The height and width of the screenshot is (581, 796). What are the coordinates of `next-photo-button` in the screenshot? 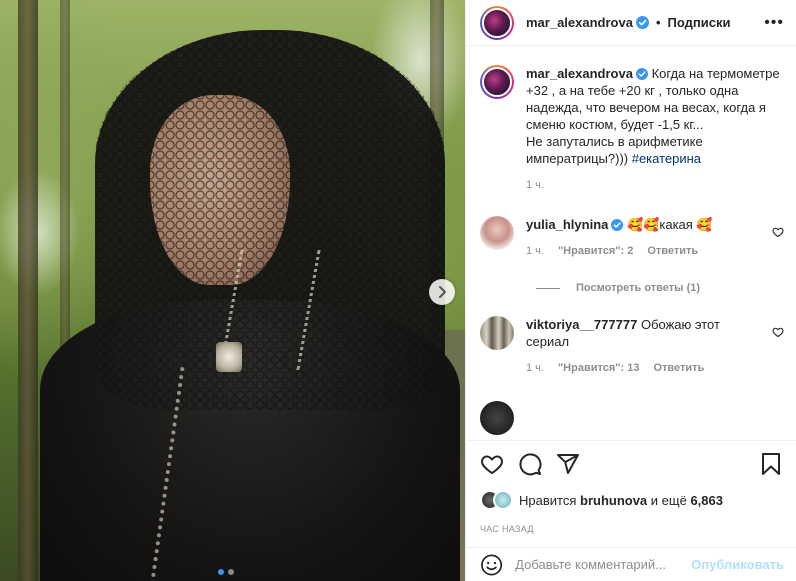 It's located at (442, 292).